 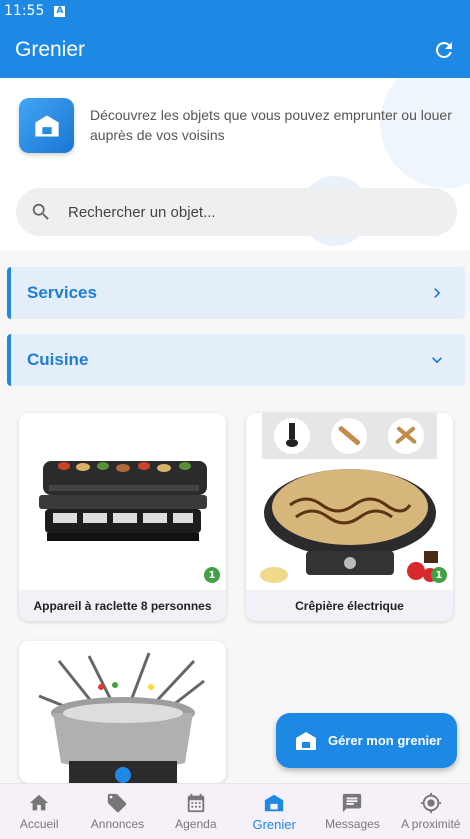 What do you see at coordinates (117, 803) in the screenshot?
I see `tag-icon` at bounding box center [117, 803].